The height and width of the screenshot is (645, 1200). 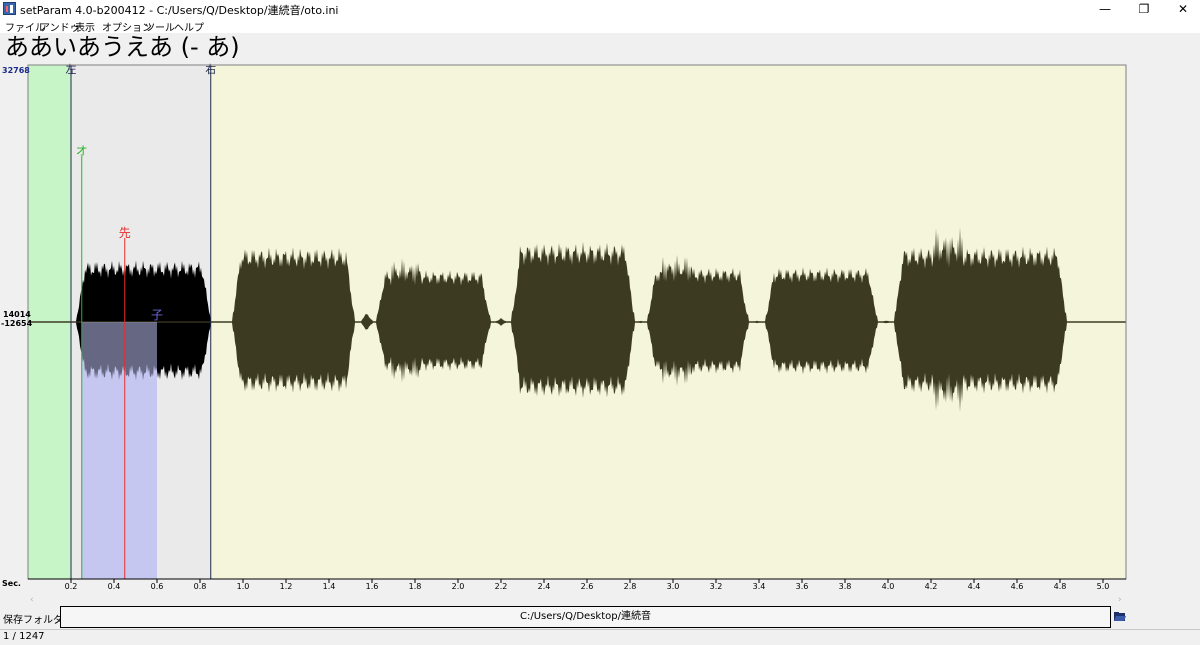 What do you see at coordinates (802, 586) in the screenshot?
I see `time-tick-label: 3.6` at bounding box center [802, 586].